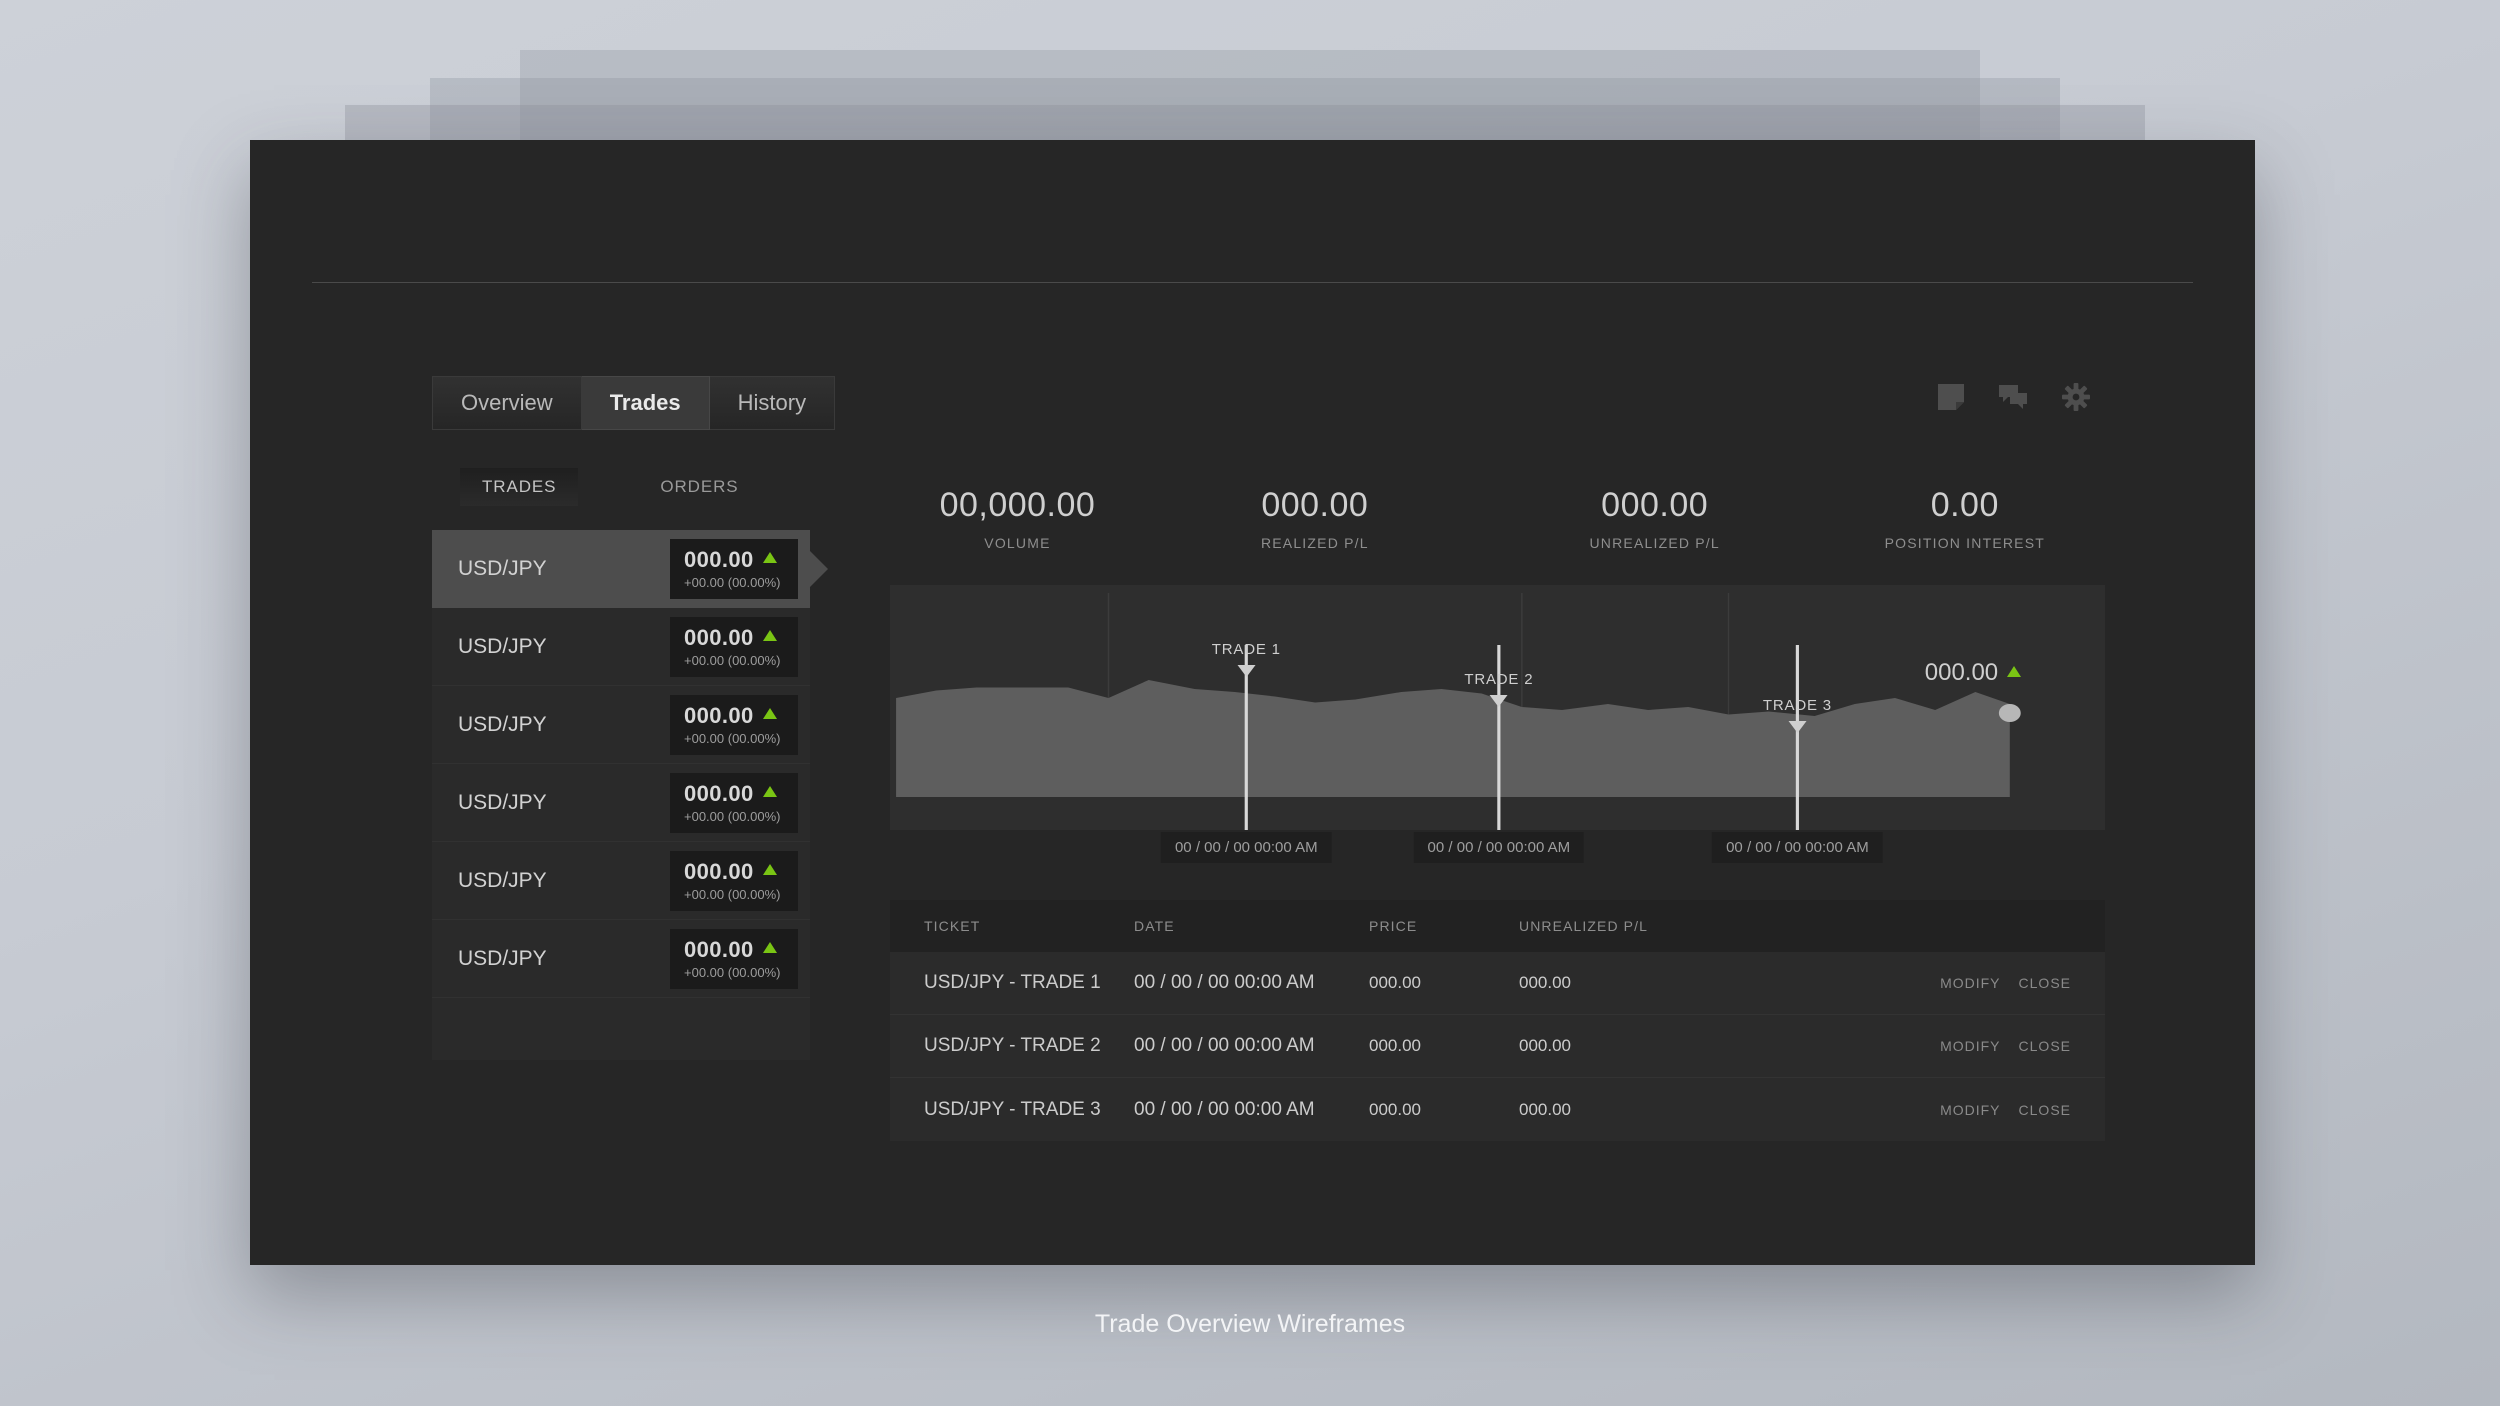  What do you see at coordinates (2076, 399) in the screenshot?
I see `gear-icon` at bounding box center [2076, 399].